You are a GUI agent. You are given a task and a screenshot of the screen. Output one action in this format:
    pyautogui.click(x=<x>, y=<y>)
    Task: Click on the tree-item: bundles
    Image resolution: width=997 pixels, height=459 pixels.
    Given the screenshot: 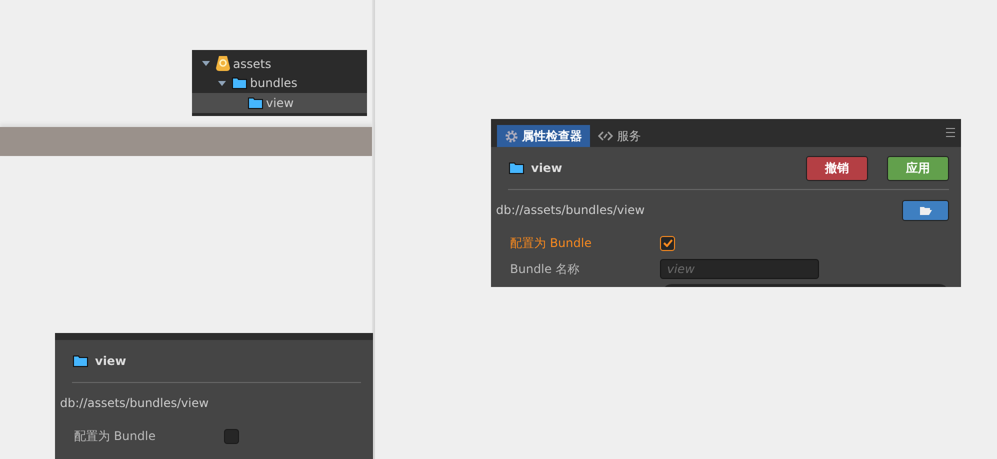 What is the action you would take?
    pyautogui.click(x=279, y=83)
    